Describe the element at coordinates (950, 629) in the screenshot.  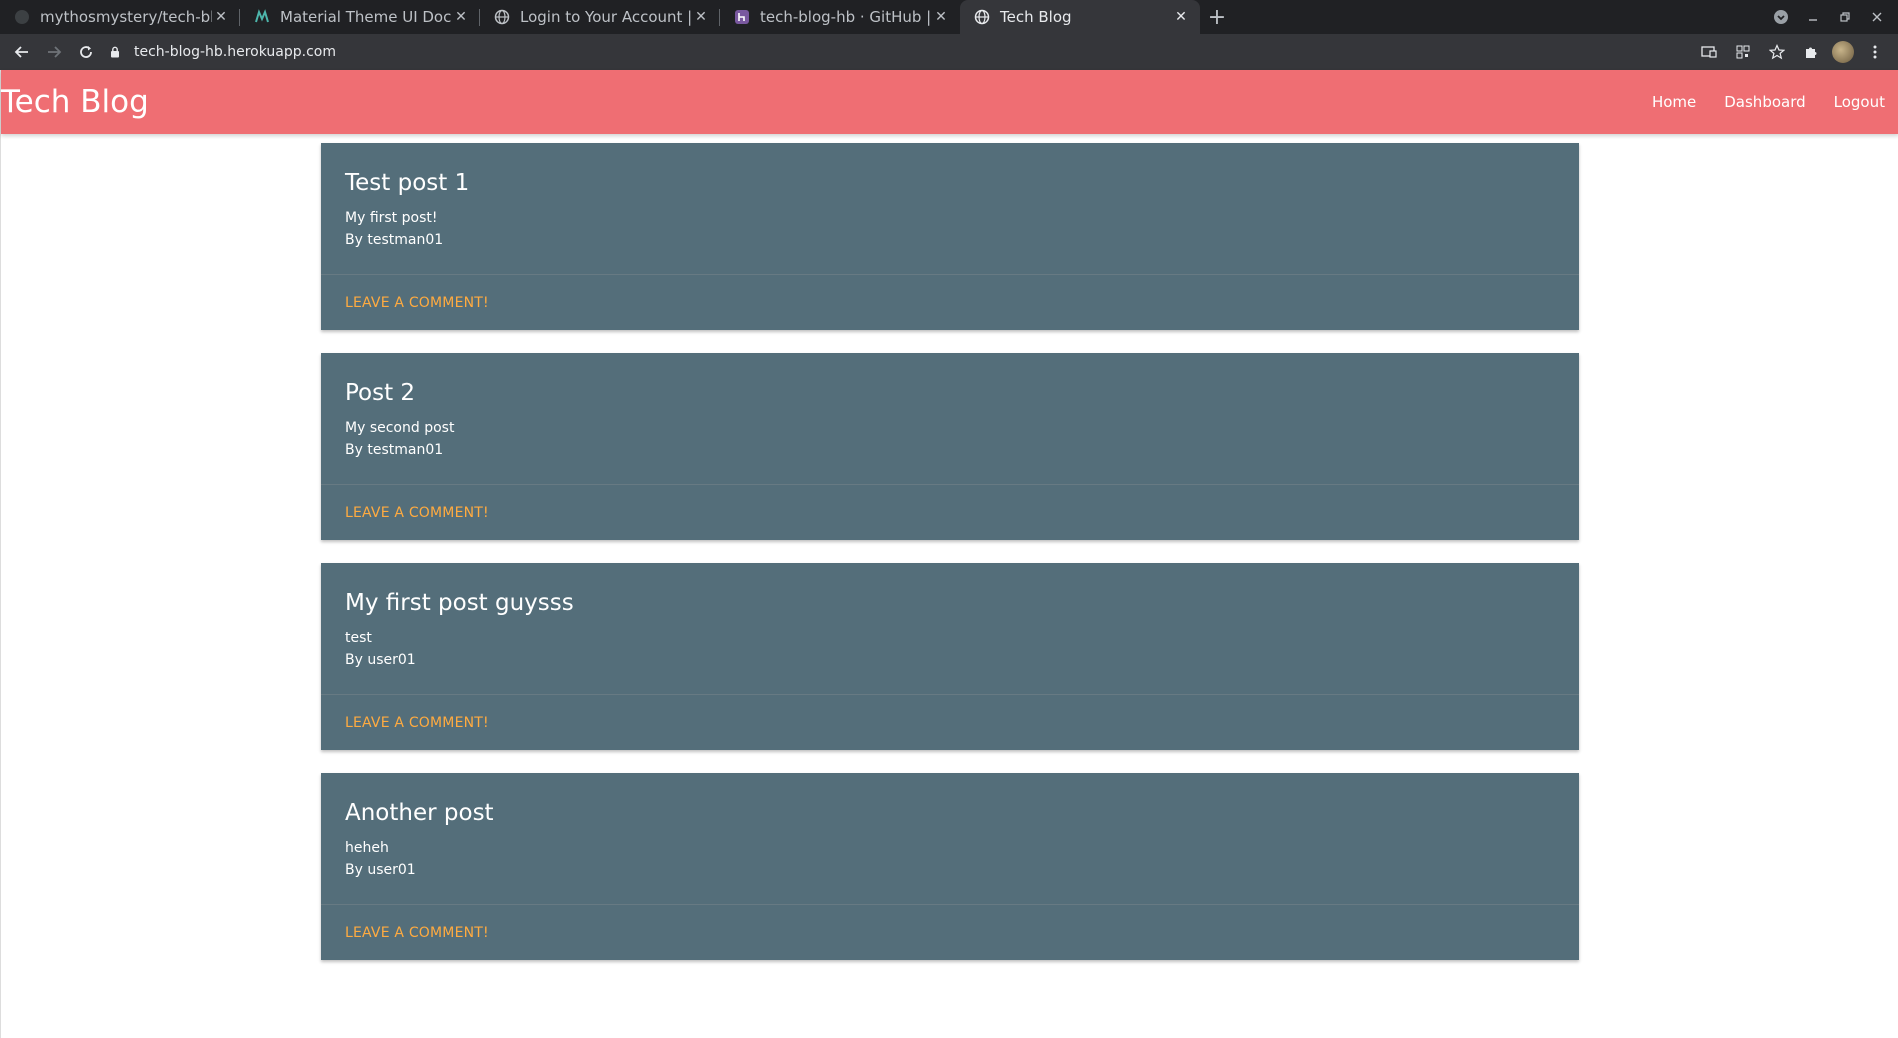
I see `post-card-content: My first post guysss test By user01` at that location.